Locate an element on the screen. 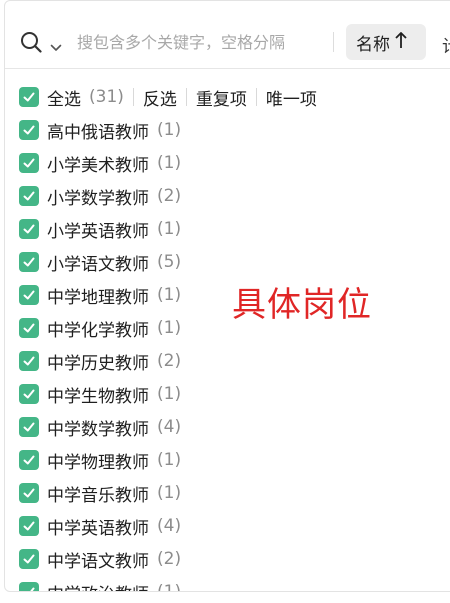 The image size is (450, 603). list-item: 中学语文教师 (2) is located at coordinates (100, 559).